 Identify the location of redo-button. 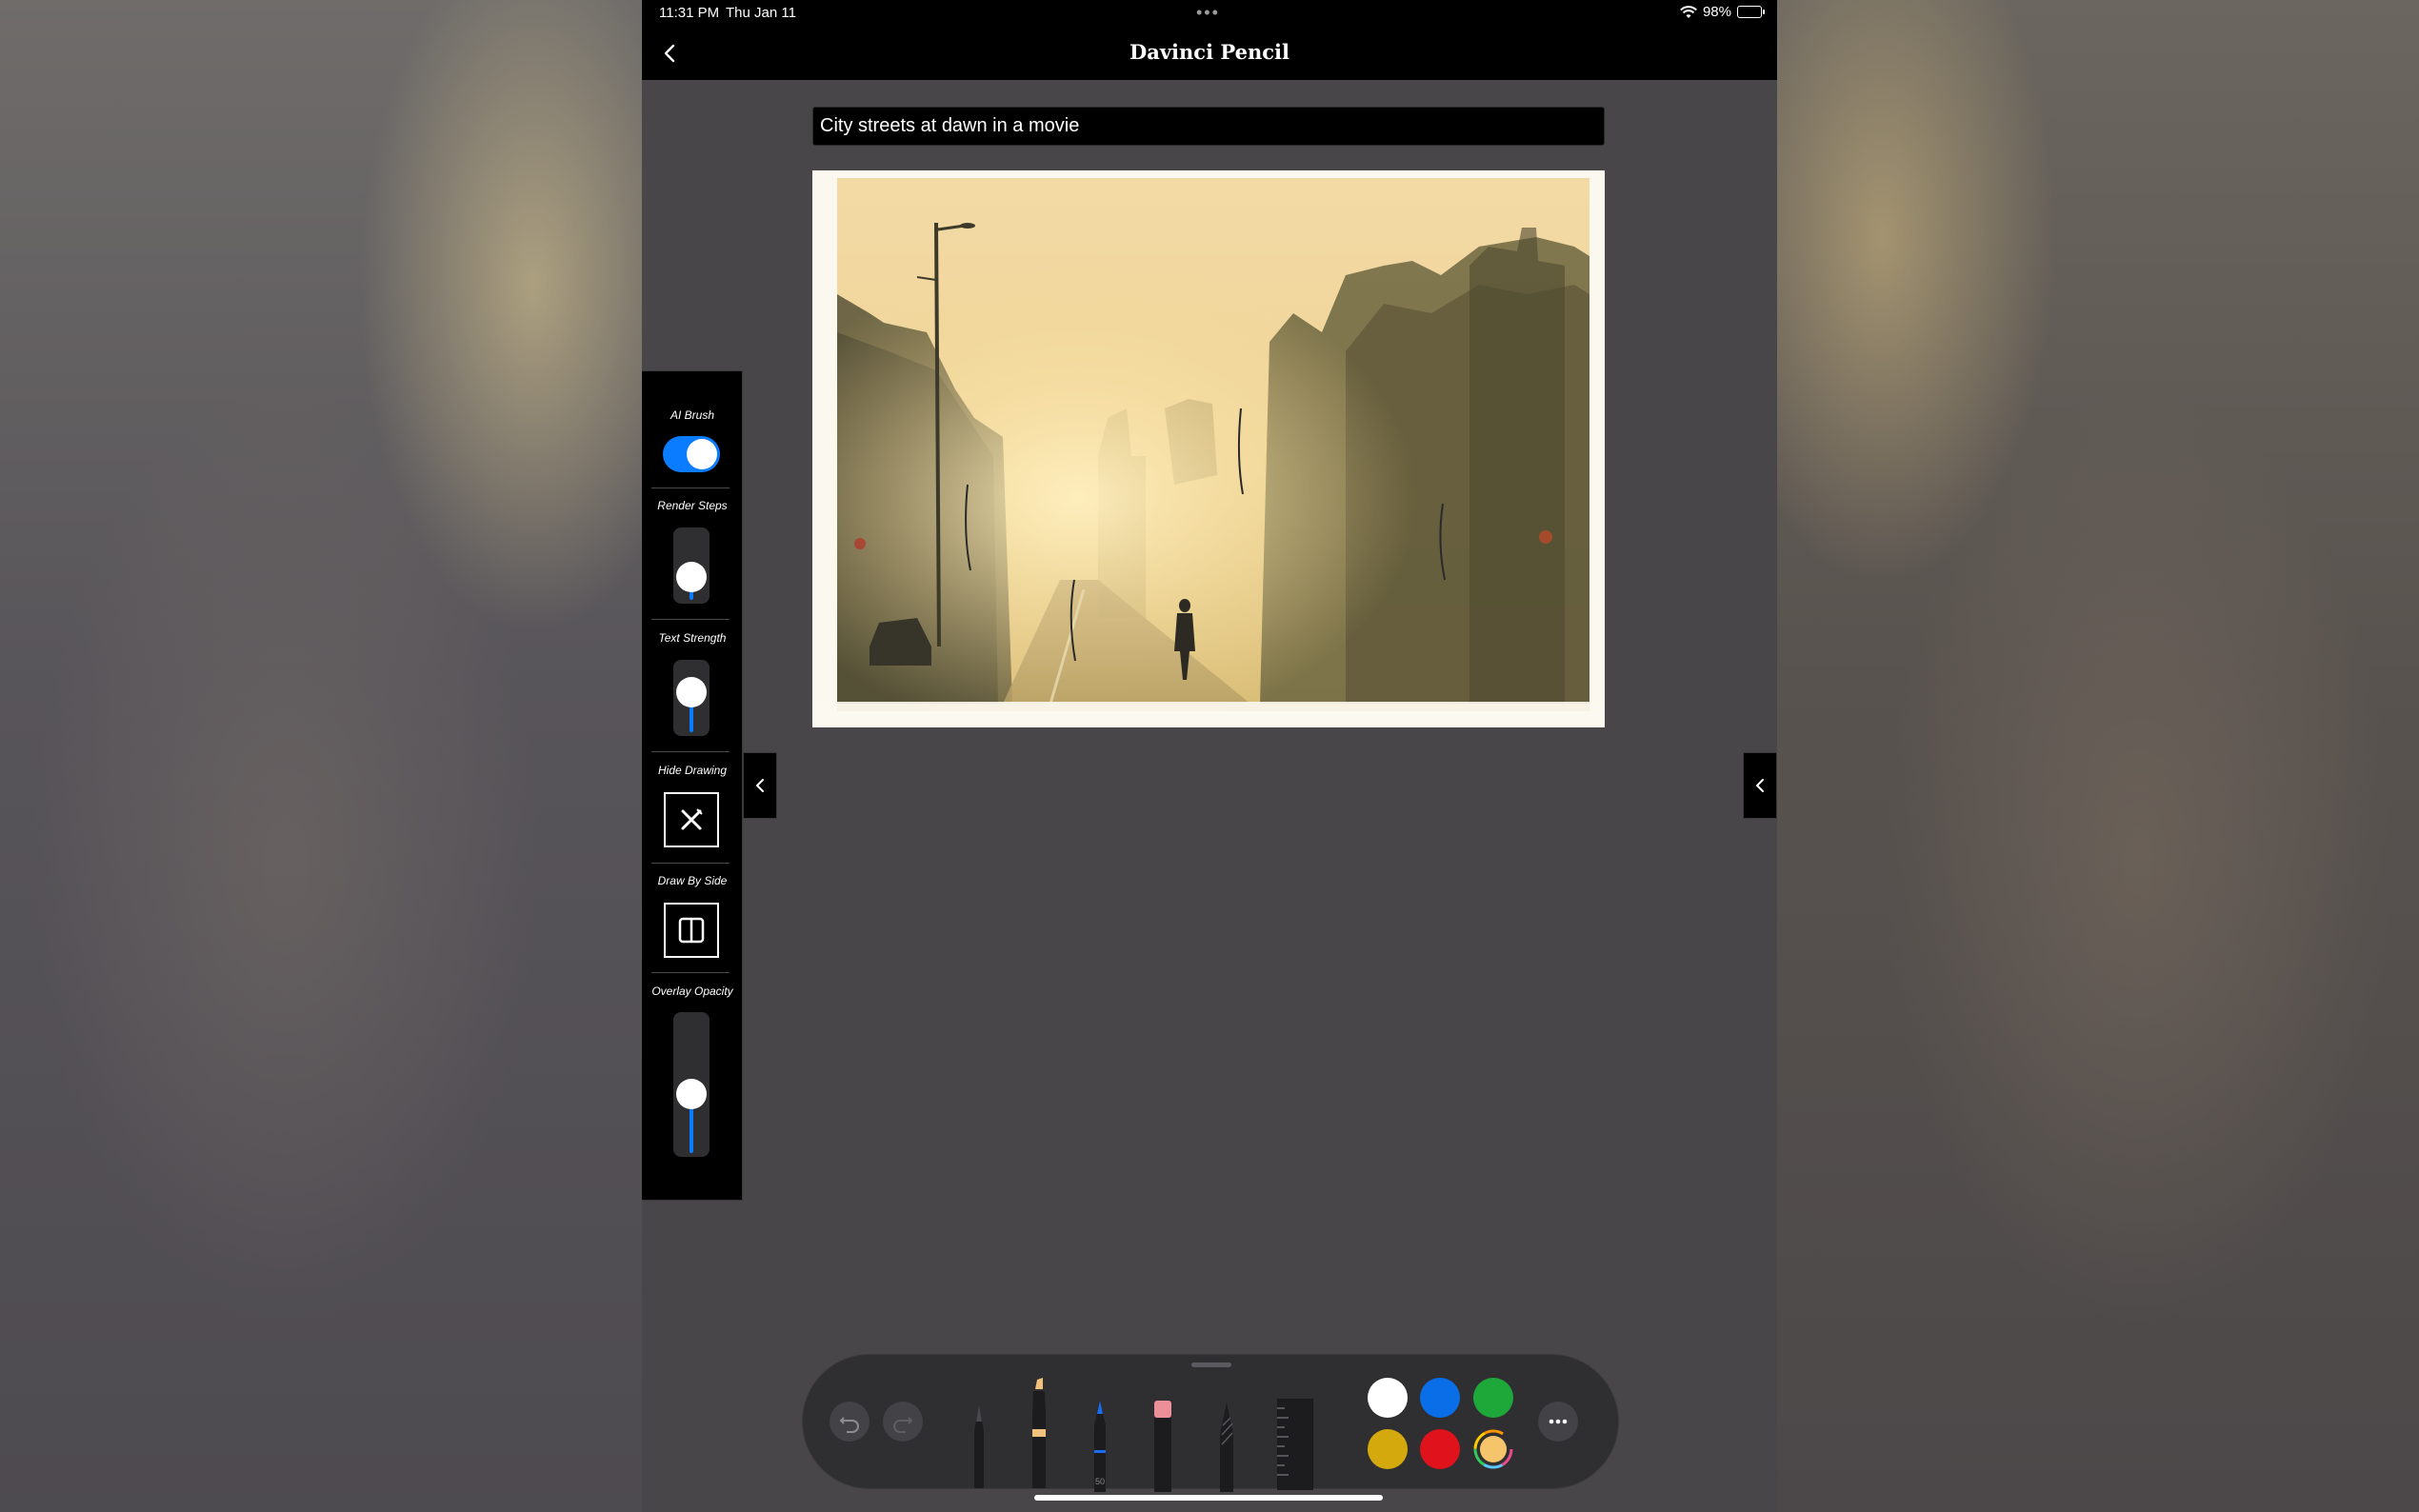
(903, 1422).